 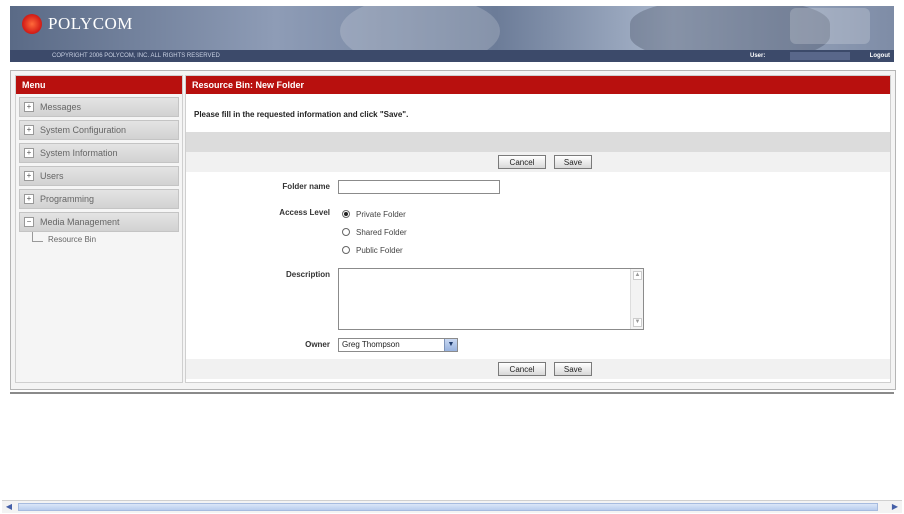 I want to click on save-button: Save, so click(x=573, y=162).